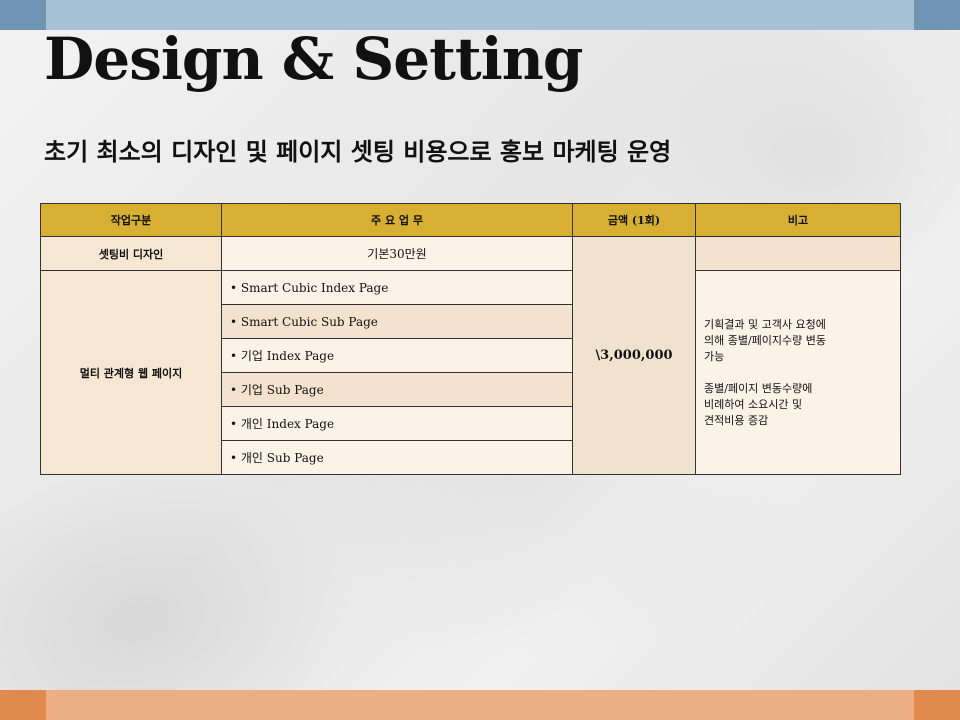  What do you see at coordinates (131, 253) in the screenshot?
I see `category-cell: 셋팅비 디자인` at bounding box center [131, 253].